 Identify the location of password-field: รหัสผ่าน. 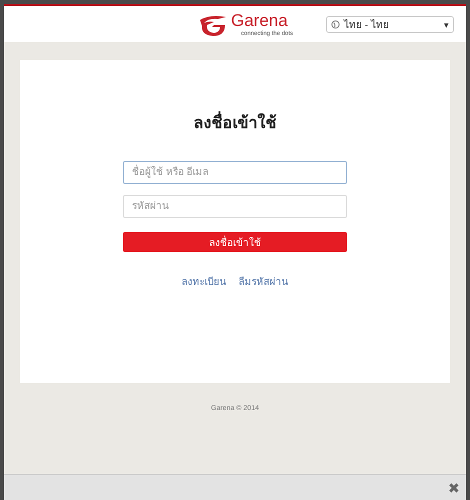
(235, 206).